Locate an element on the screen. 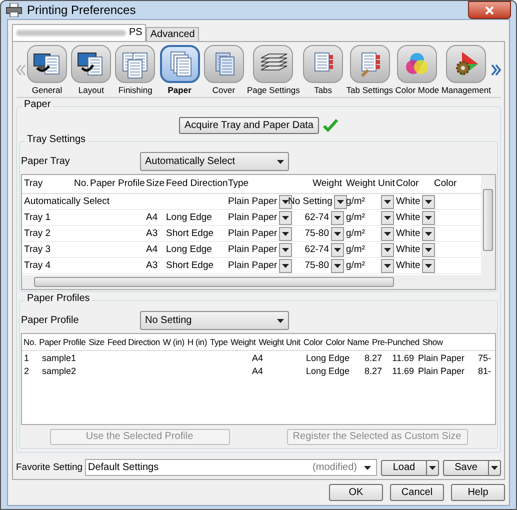 The width and height of the screenshot is (517, 510). column-header: Pre-Punched is located at coordinates (395, 342).